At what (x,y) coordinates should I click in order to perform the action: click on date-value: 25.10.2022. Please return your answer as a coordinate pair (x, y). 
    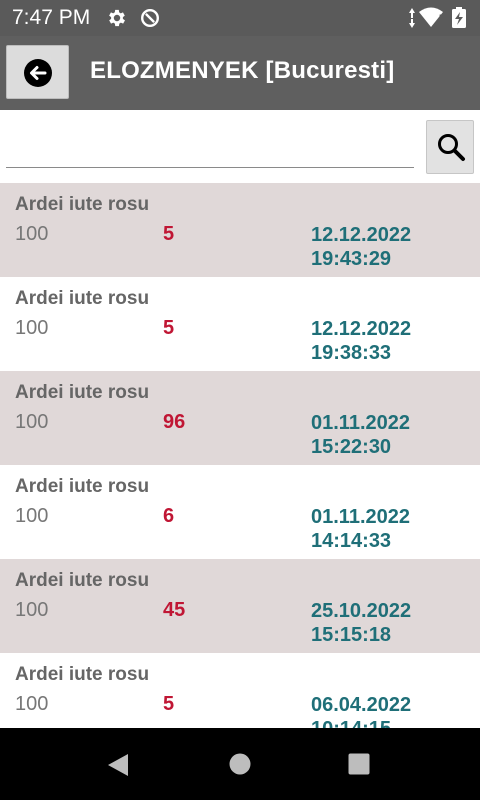
    Looking at the image, I should click on (361, 611).